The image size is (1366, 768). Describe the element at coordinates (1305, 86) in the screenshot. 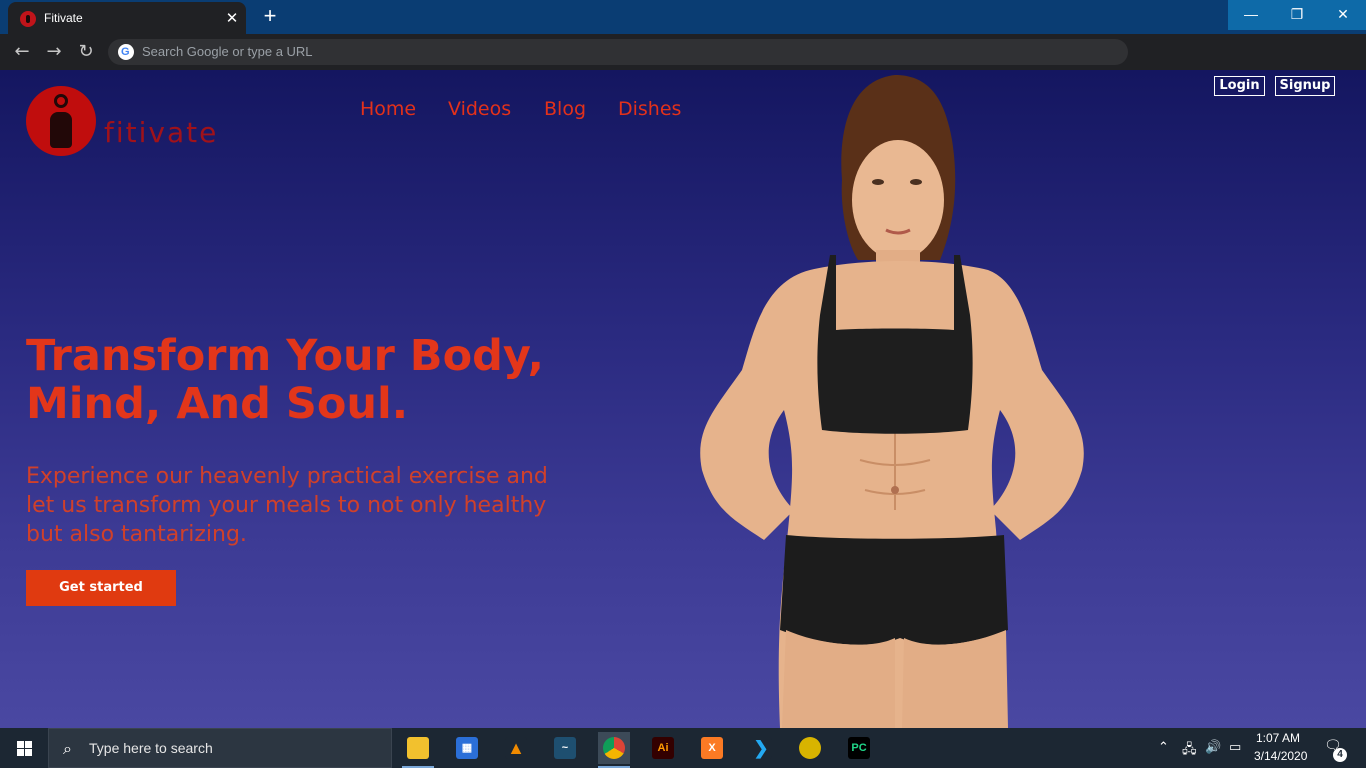

I see `signup-button: Signup` at that location.